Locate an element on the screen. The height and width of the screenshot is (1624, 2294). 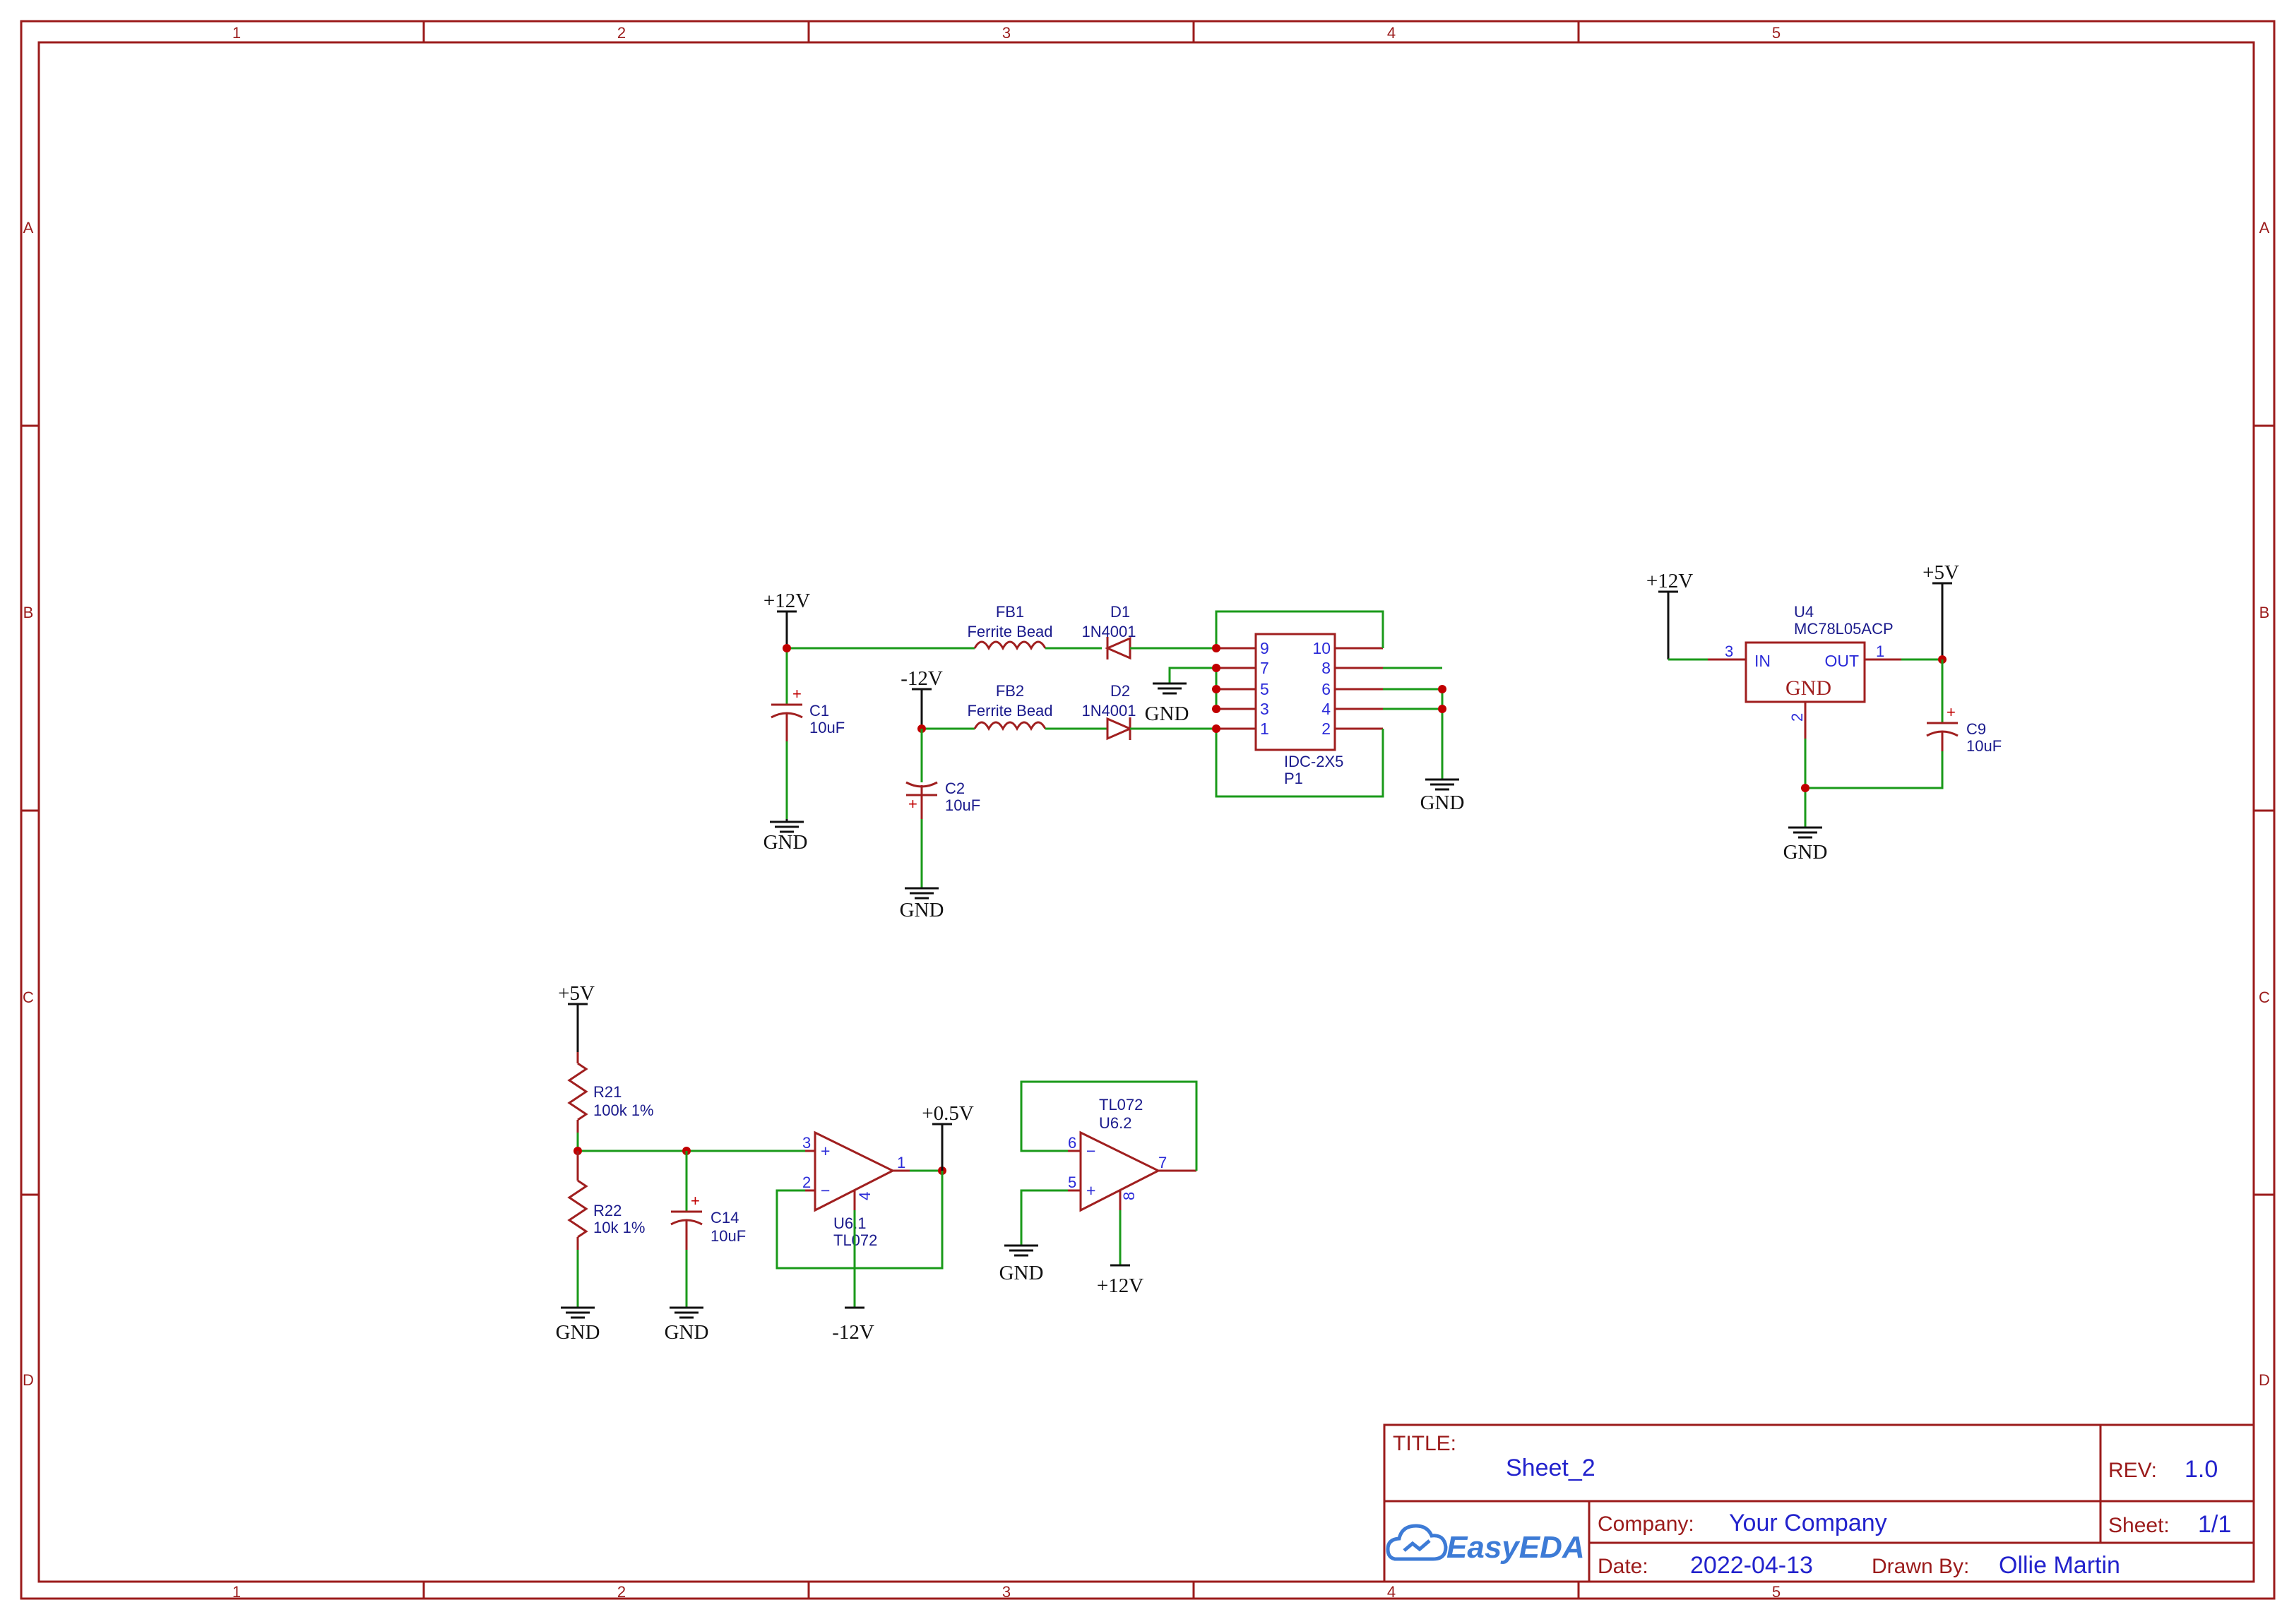
p1-pin-7: 7 is located at coordinates (1264, 668).